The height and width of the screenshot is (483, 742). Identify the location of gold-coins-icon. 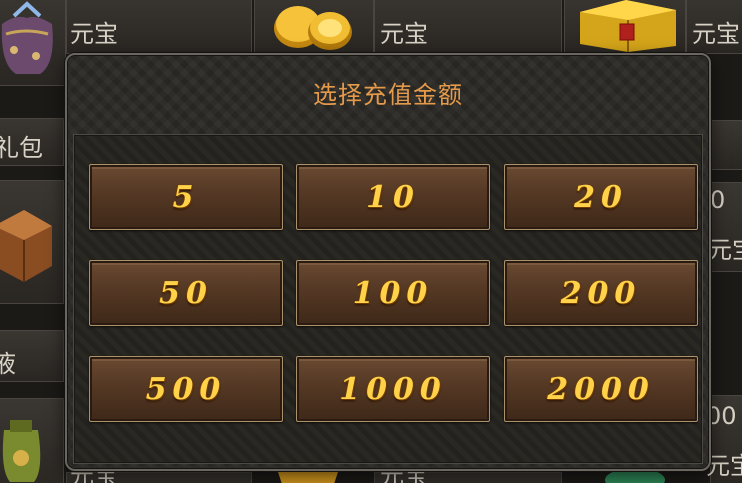
(313, 28).